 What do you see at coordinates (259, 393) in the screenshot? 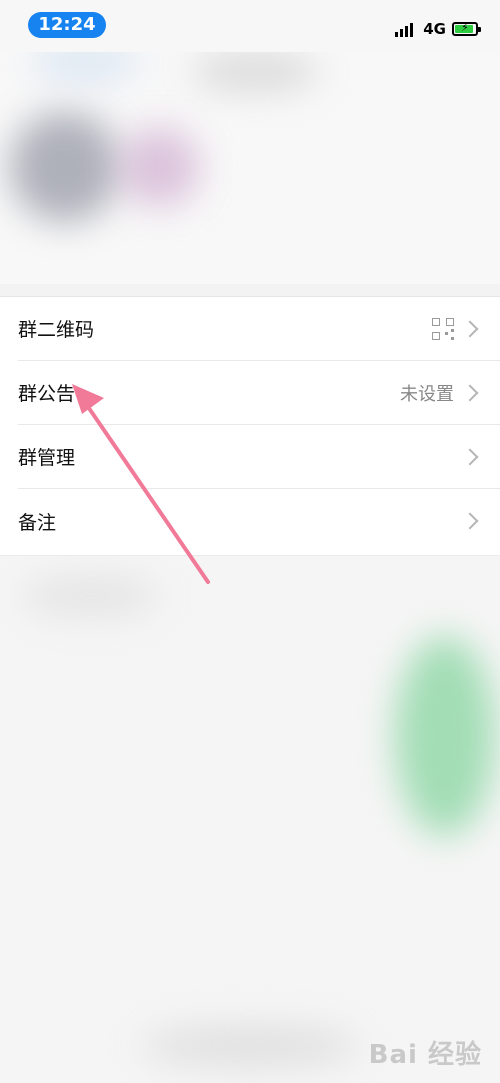
I see `menu-row-group-announcement: 群公告 未设置` at bounding box center [259, 393].